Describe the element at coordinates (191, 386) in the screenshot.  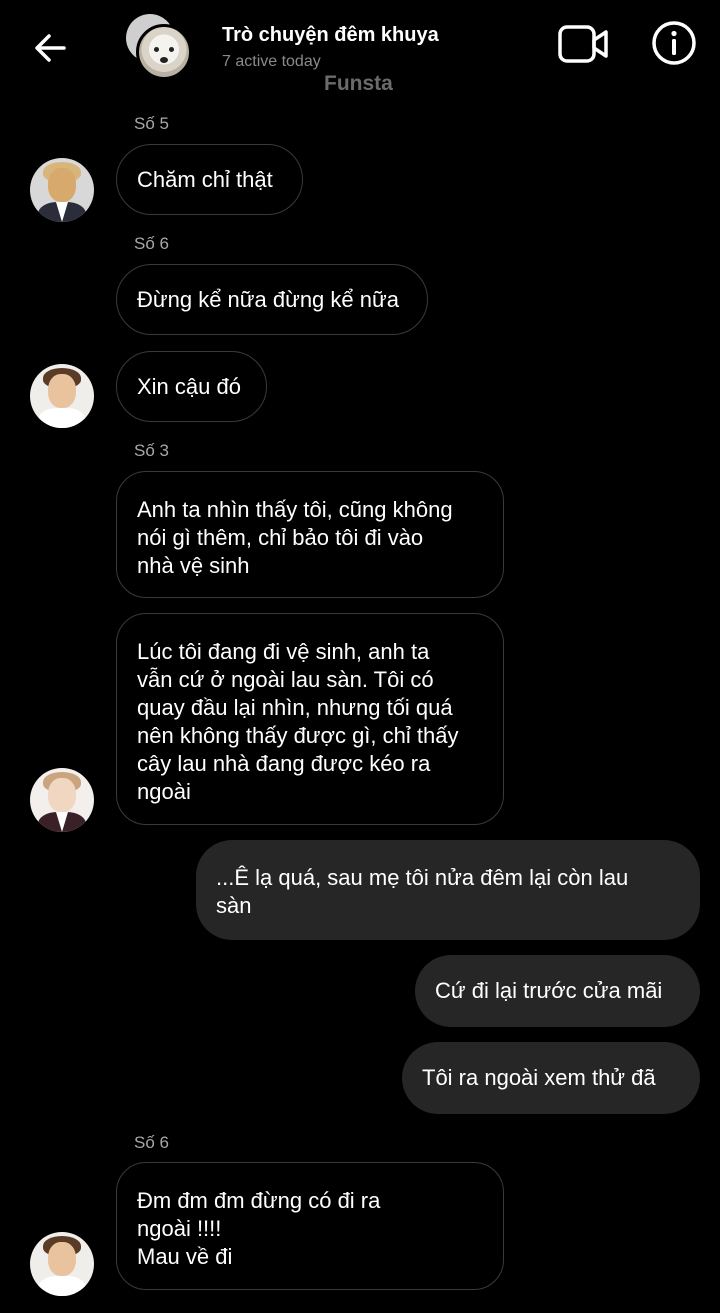
I see `message-bubble: Xin cậu đó` at that location.